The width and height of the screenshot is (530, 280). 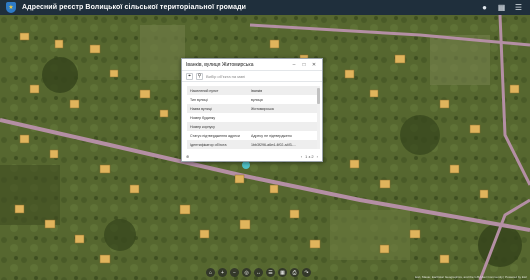 I want to click on feature-pager: 1 з 2, so click(x=309, y=156).